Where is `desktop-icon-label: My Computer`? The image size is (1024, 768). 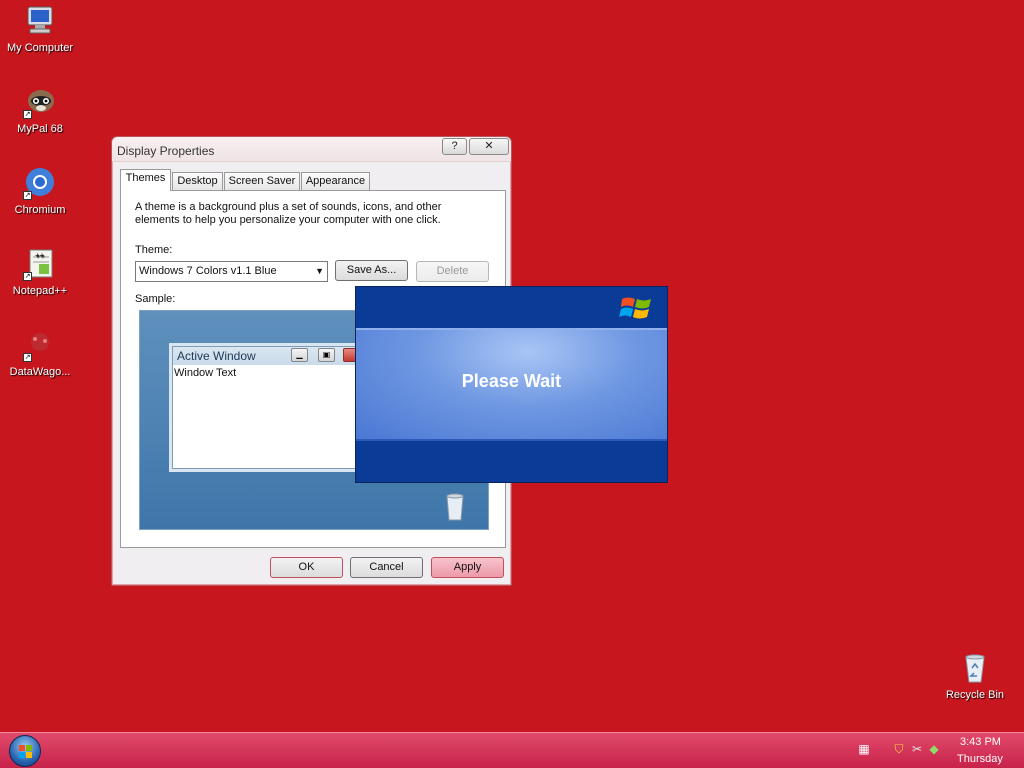 desktop-icon-label: My Computer is located at coordinates (40, 48).